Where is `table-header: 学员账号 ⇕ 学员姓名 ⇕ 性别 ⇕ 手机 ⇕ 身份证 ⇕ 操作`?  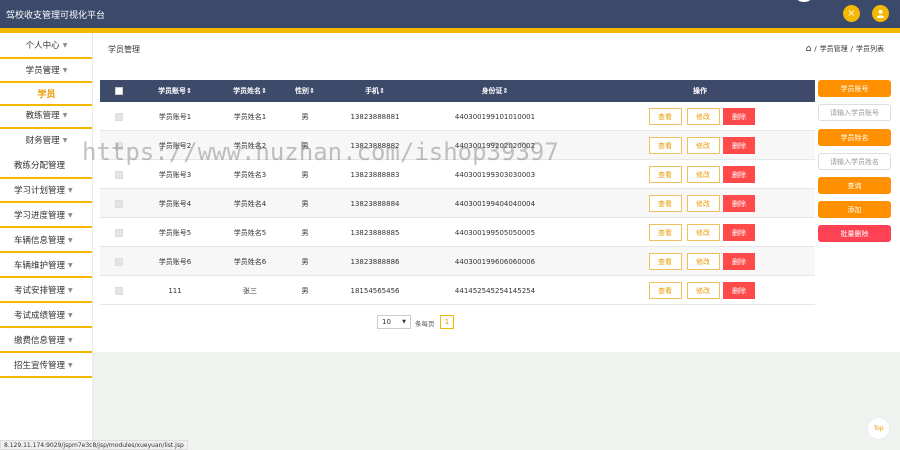 table-header: 学员账号 ⇕ 学员姓名 ⇕ 性别 ⇕ 手机 ⇕ 身份证 ⇕ 操作 is located at coordinates (457, 91).